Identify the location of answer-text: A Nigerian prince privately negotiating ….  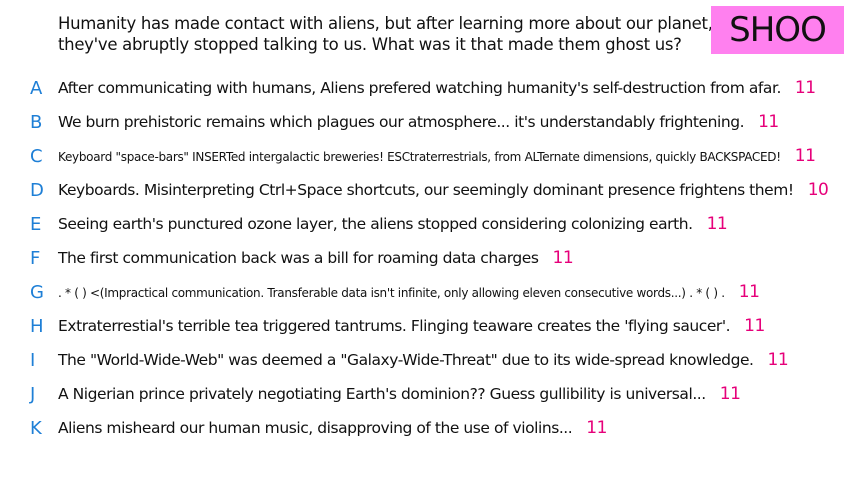
(382, 394).